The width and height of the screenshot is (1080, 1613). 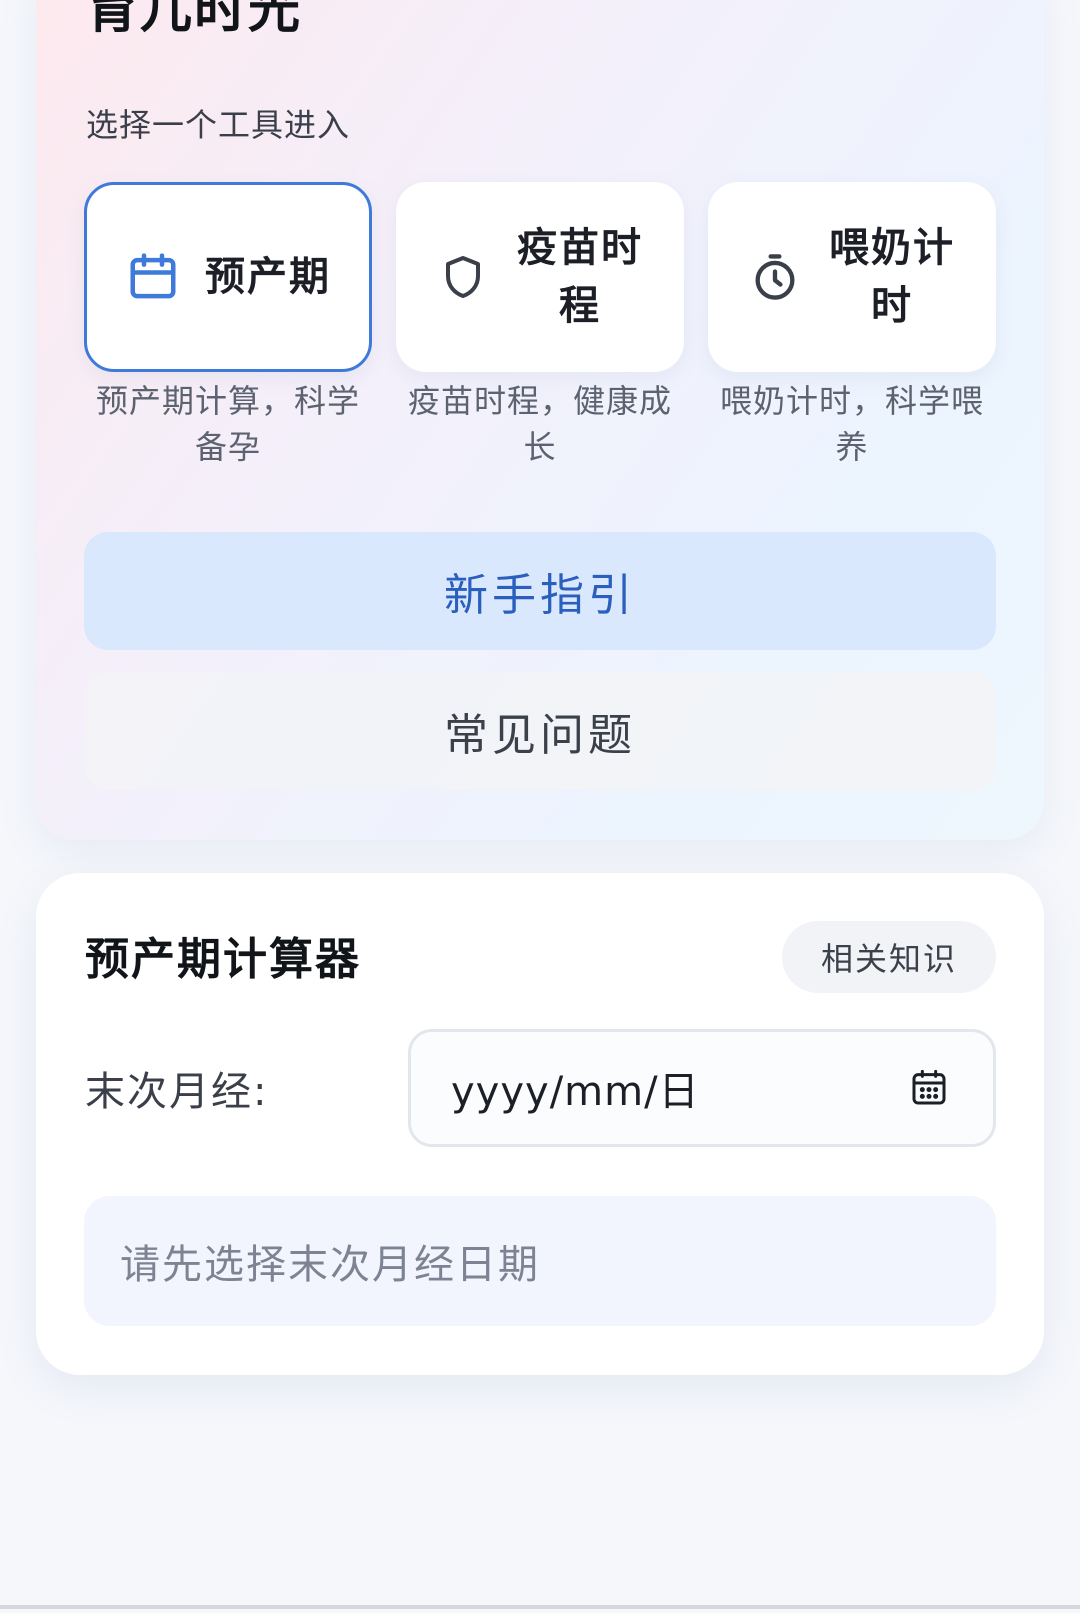 What do you see at coordinates (268, 277) in the screenshot?
I see `tool-name: 预产期` at bounding box center [268, 277].